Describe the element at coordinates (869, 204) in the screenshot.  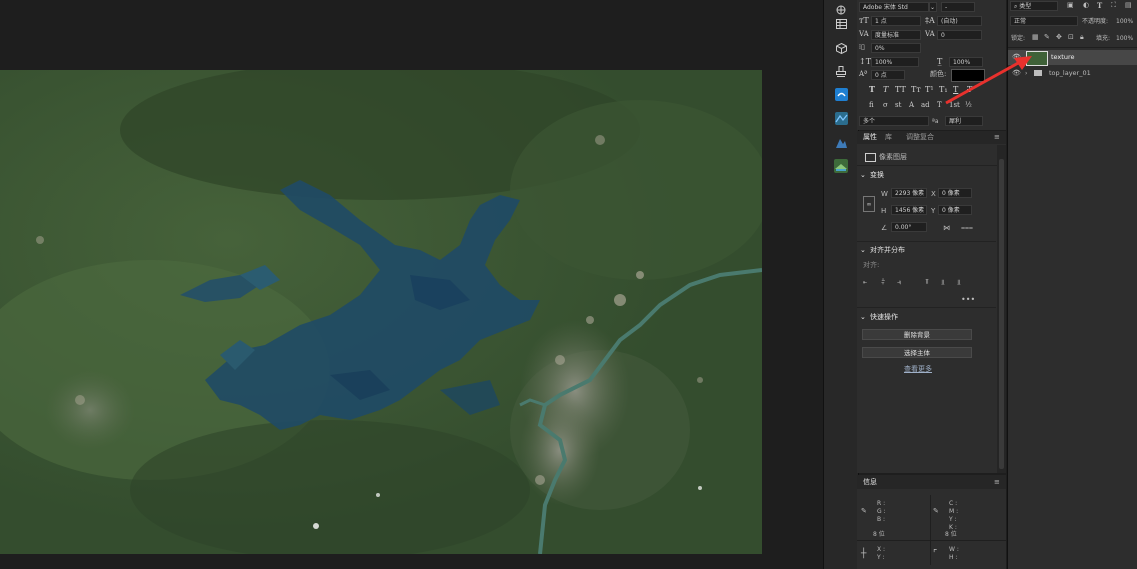
I see `link-icon: ∞` at that location.